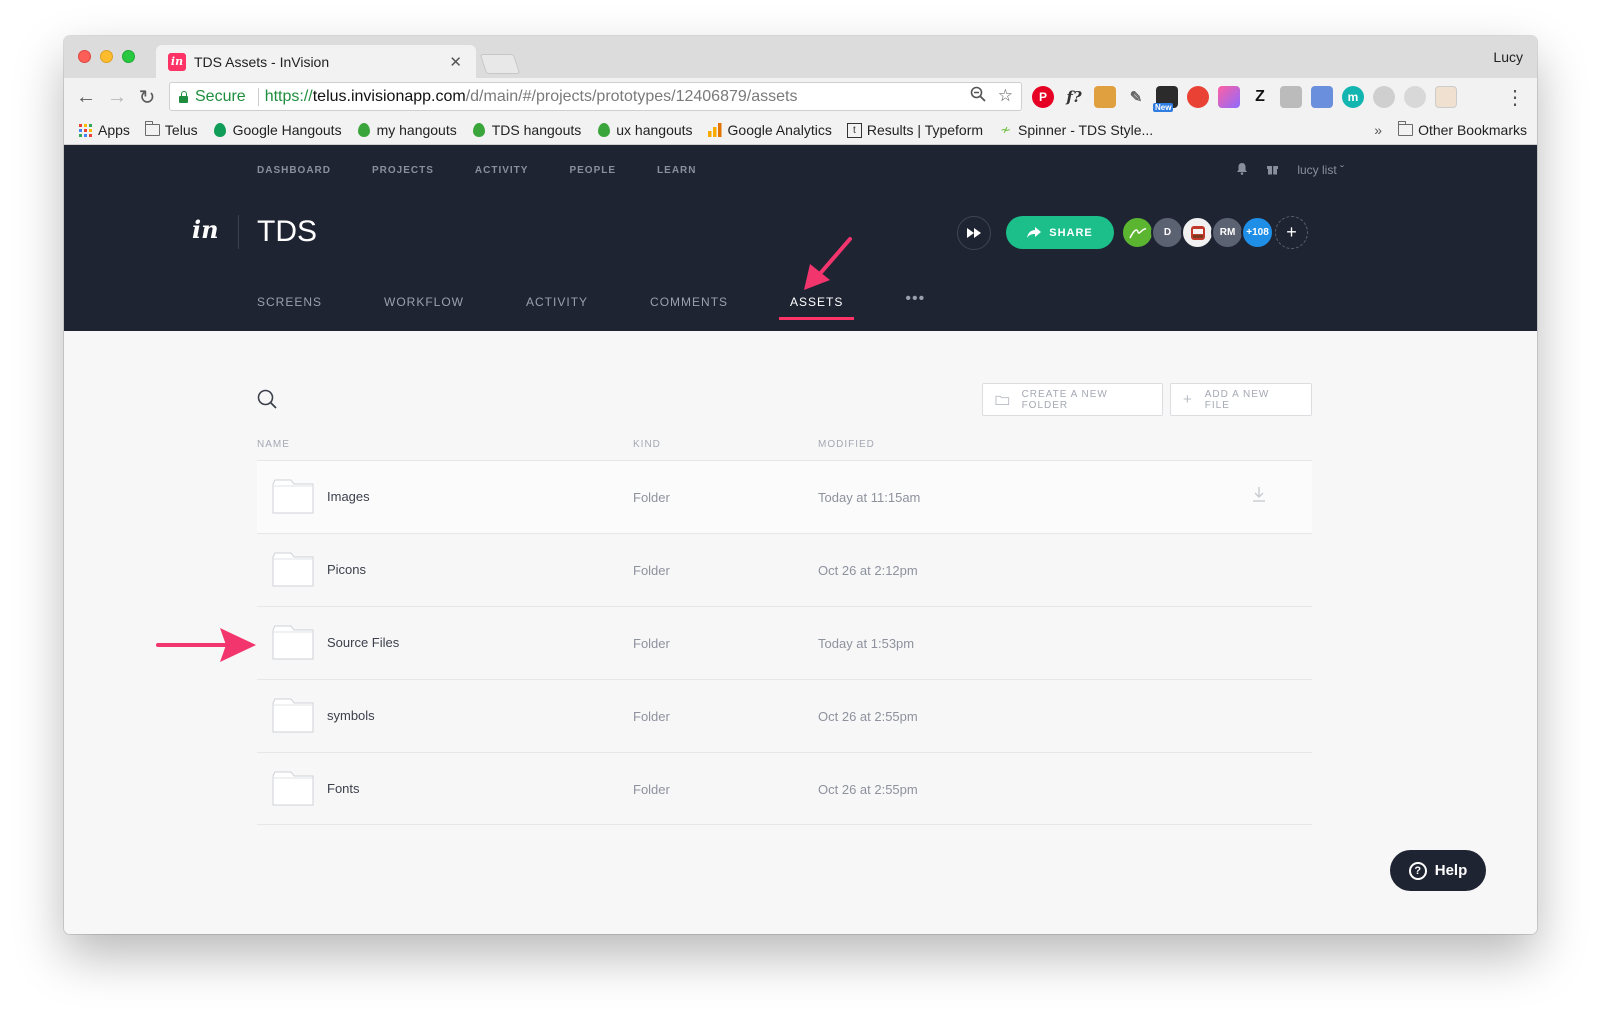 Image resolution: width=1600 pixels, height=1022 pixels. I want to click on nav-learn: LEARN, so click(676, 170).